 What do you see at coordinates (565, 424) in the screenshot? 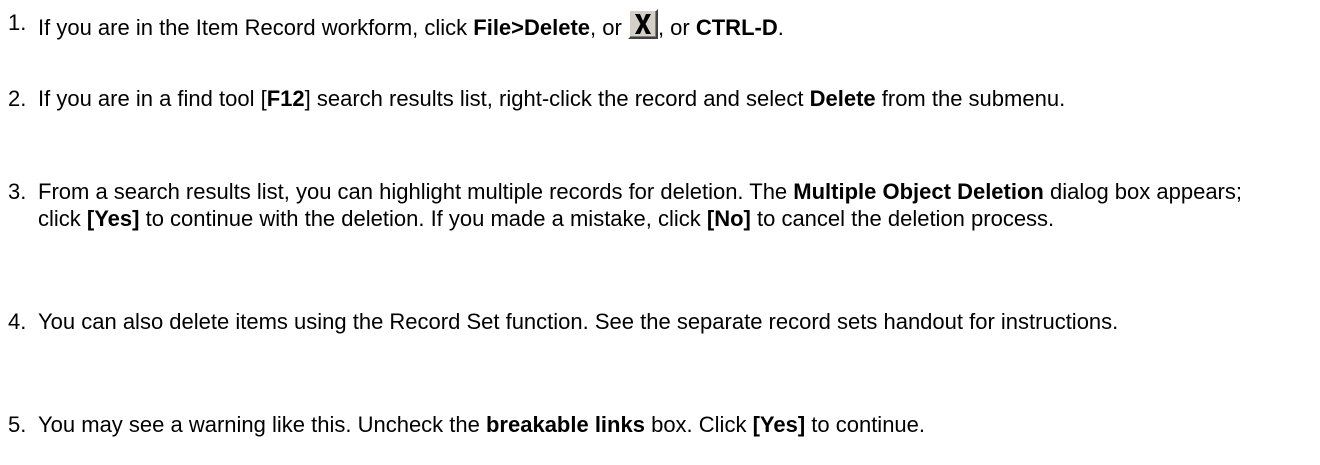
I see `breakable-links-label: breakable links` at bounding box center [565, 424].